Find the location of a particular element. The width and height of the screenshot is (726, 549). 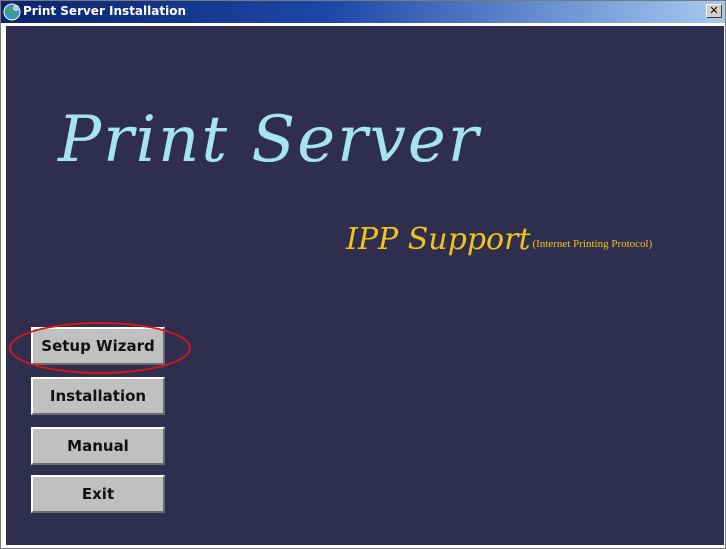

installation-button: Installation is located at coordinates (98, 396).